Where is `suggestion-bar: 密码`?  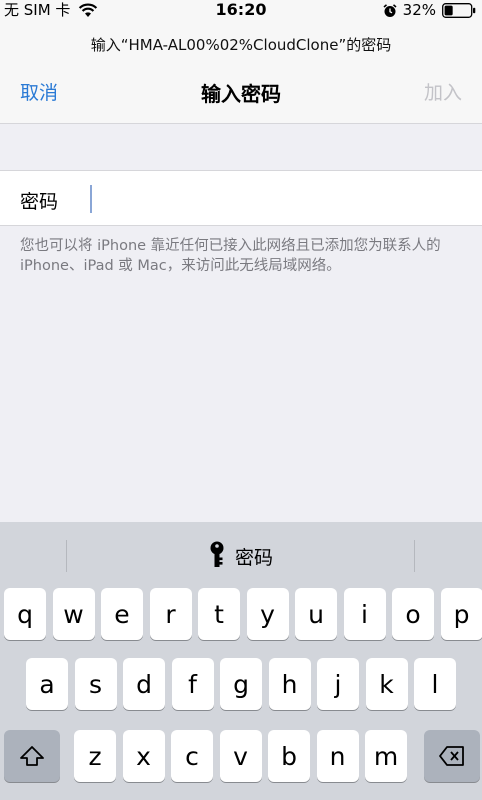
suggestion-bar: 密码 is located at coordinates (241, 556).